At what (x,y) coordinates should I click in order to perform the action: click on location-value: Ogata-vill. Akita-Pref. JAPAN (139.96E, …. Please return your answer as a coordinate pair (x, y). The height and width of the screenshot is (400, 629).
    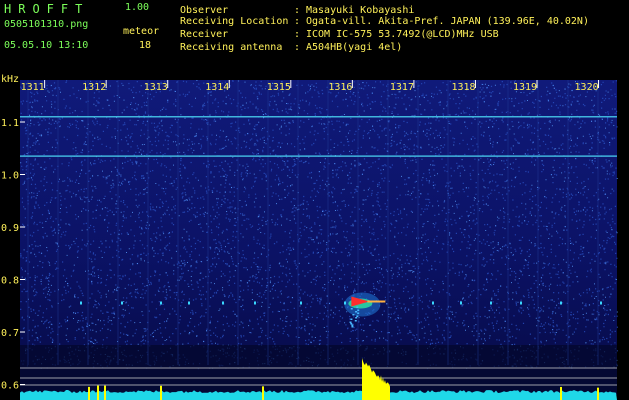
    Looking at the image, I should click on (447, 21).